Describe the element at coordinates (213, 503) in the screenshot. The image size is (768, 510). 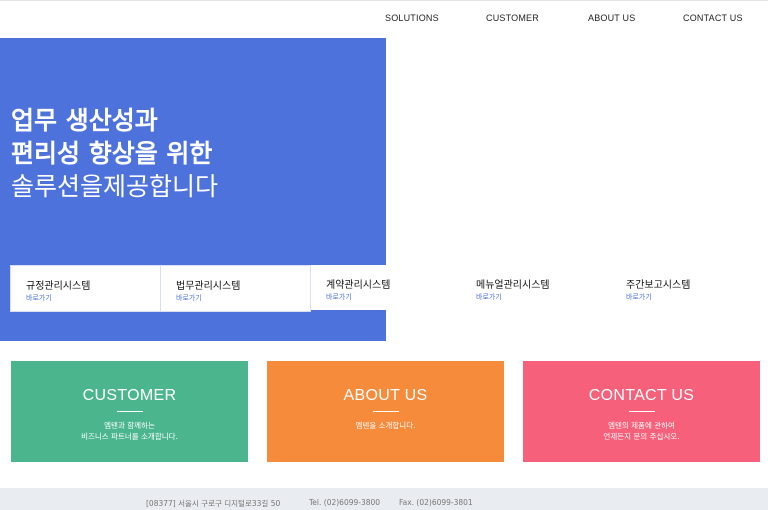
I see `footer-address: [08377] 서울시 구로구 디지털로33길 50` at that location.